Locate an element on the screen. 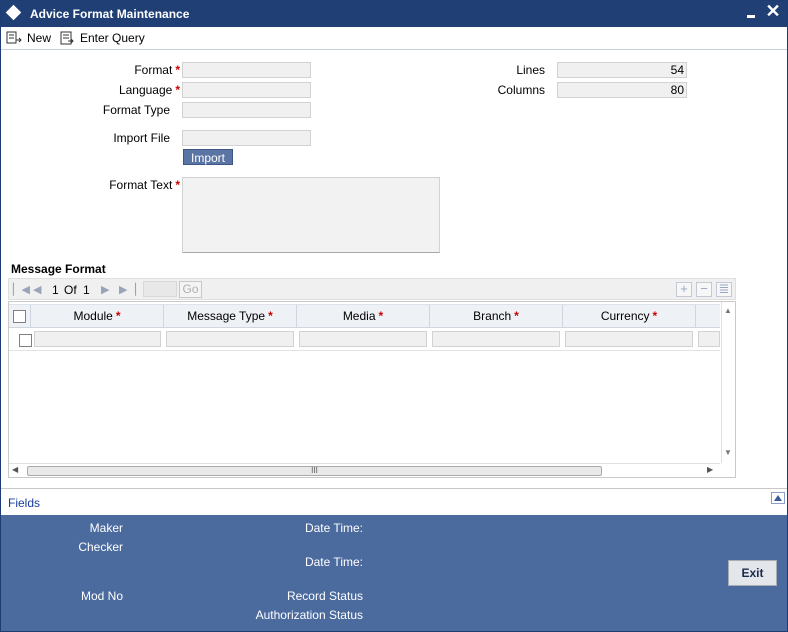  horizontal-scrollbar: ◀ III ▶ is located at coordinates (364, 470).